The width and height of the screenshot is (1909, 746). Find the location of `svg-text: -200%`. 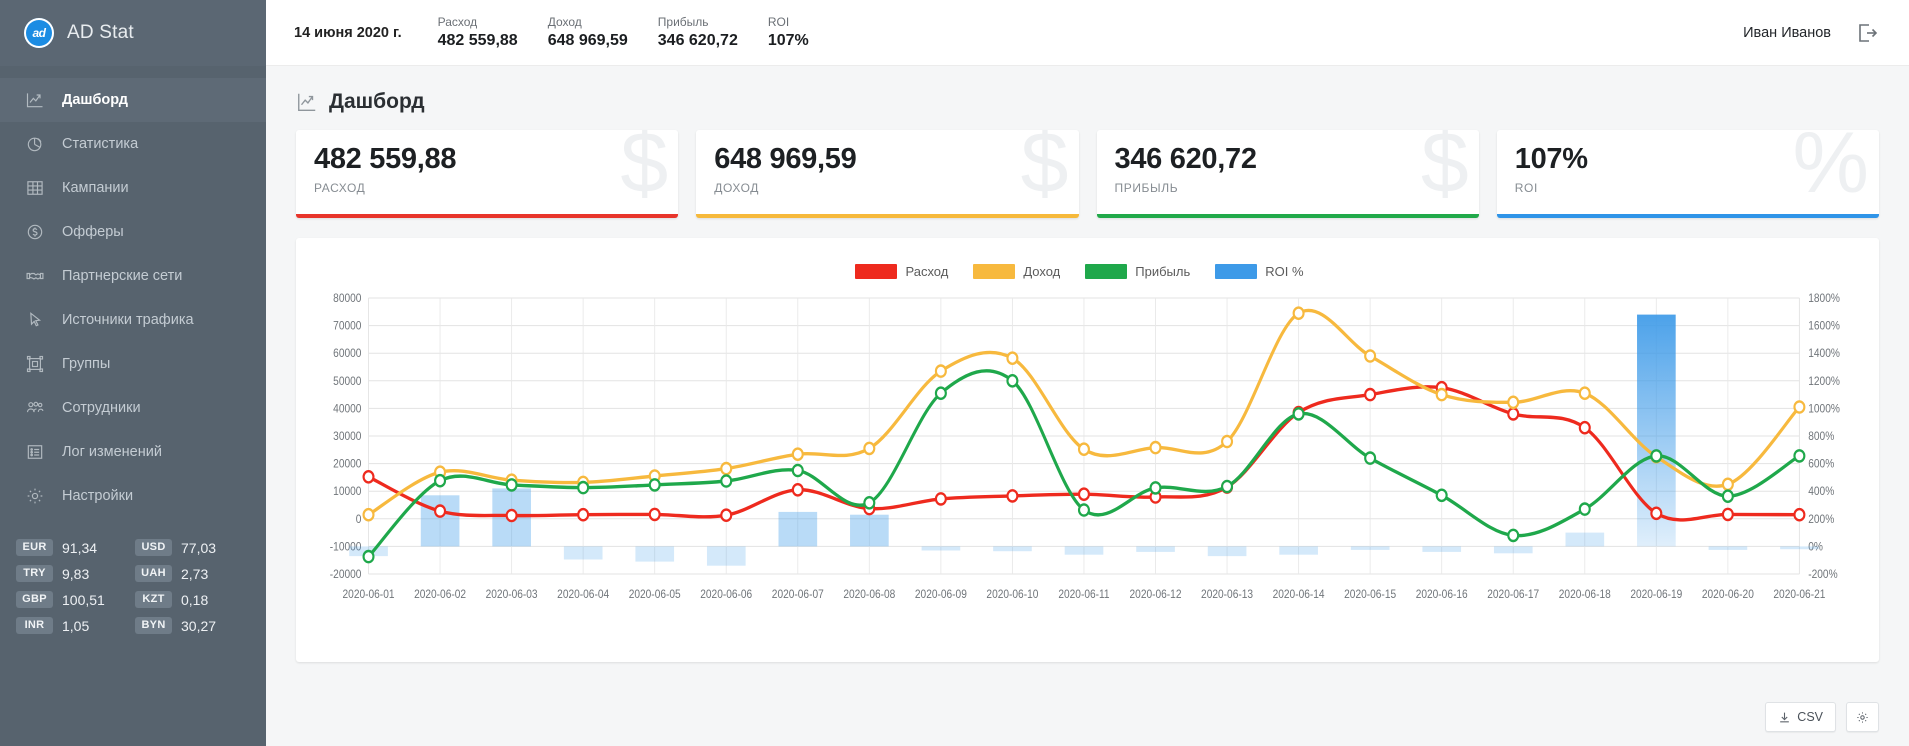

svg-text: -200% is located at coordinates (1823, 574).